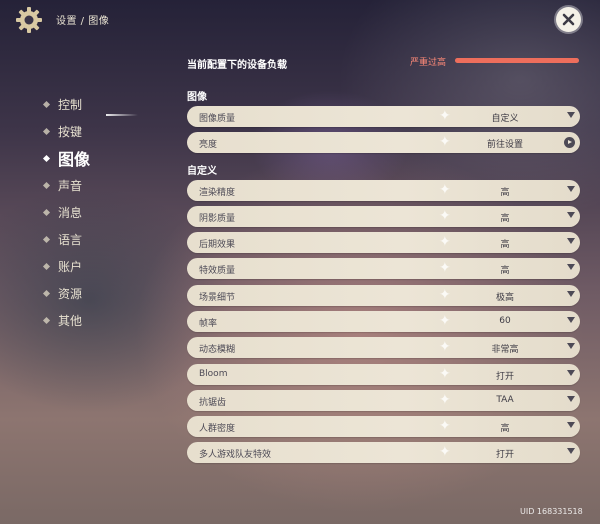 The height and width of the screenshot is (524, 600). I want to click on setting-value: TAA, so click(505, 400).